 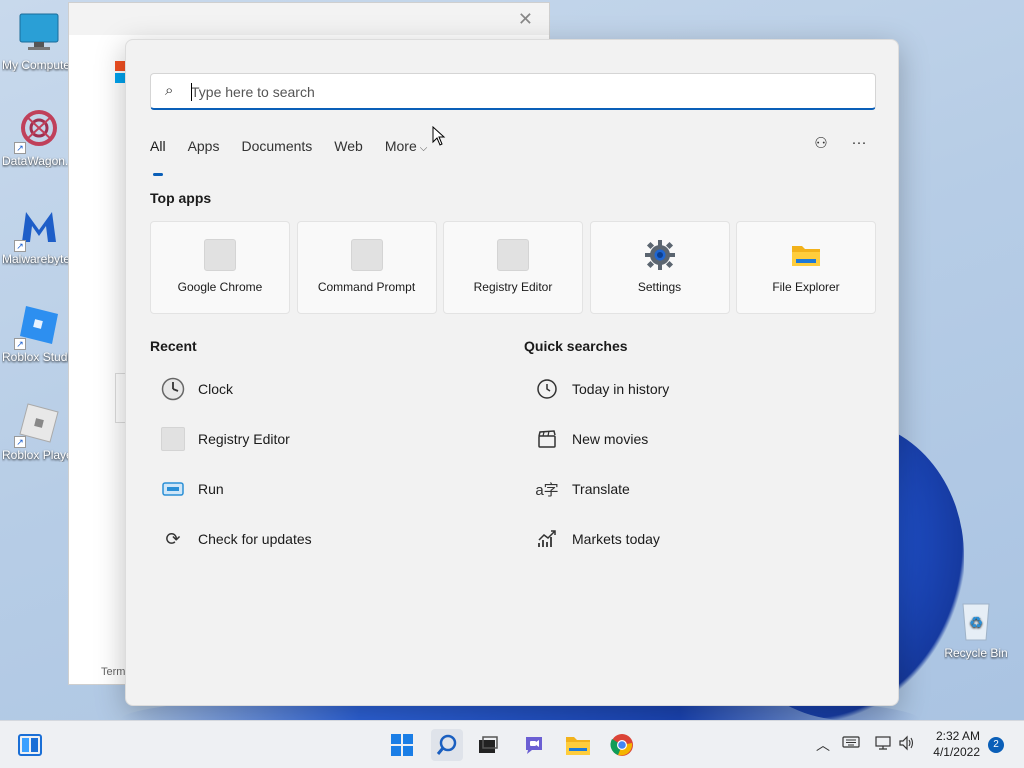 I want to click on clapperboard-icon, so click(x=547, y=439).